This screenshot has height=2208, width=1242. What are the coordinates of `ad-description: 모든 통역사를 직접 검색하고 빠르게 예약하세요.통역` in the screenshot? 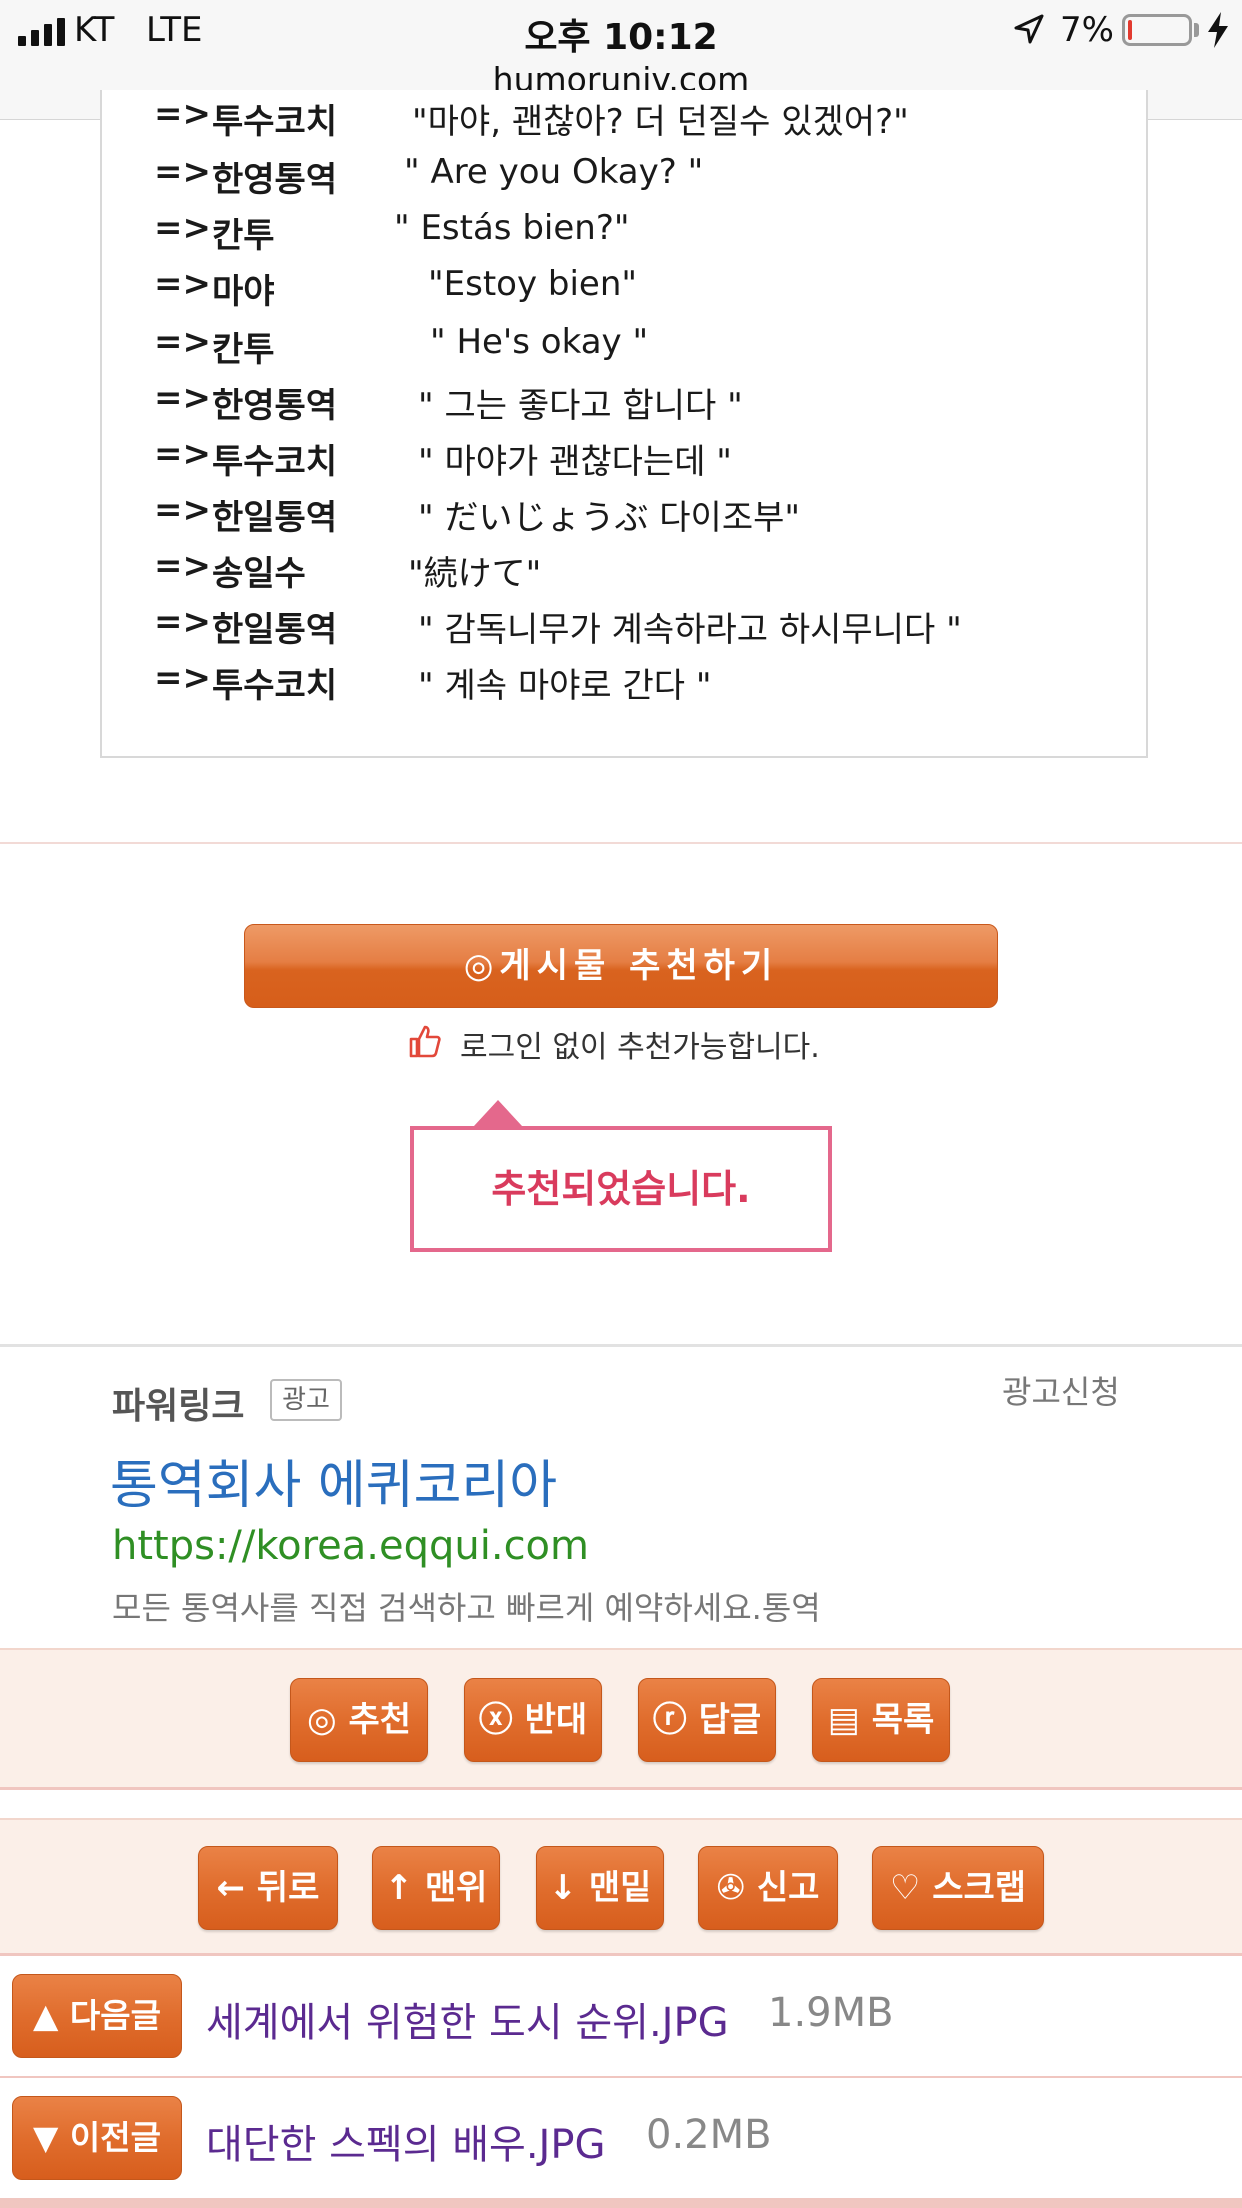 It's located at (466, 1608).